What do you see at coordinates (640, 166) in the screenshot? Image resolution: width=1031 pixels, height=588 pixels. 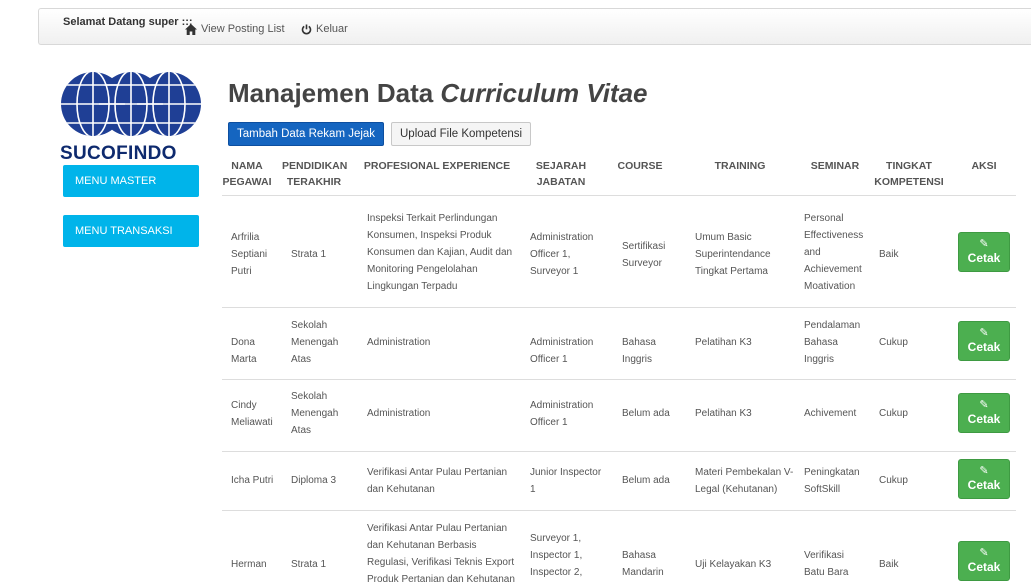 I see `col-header-course: COURSE` at bounding box center [640, 166].